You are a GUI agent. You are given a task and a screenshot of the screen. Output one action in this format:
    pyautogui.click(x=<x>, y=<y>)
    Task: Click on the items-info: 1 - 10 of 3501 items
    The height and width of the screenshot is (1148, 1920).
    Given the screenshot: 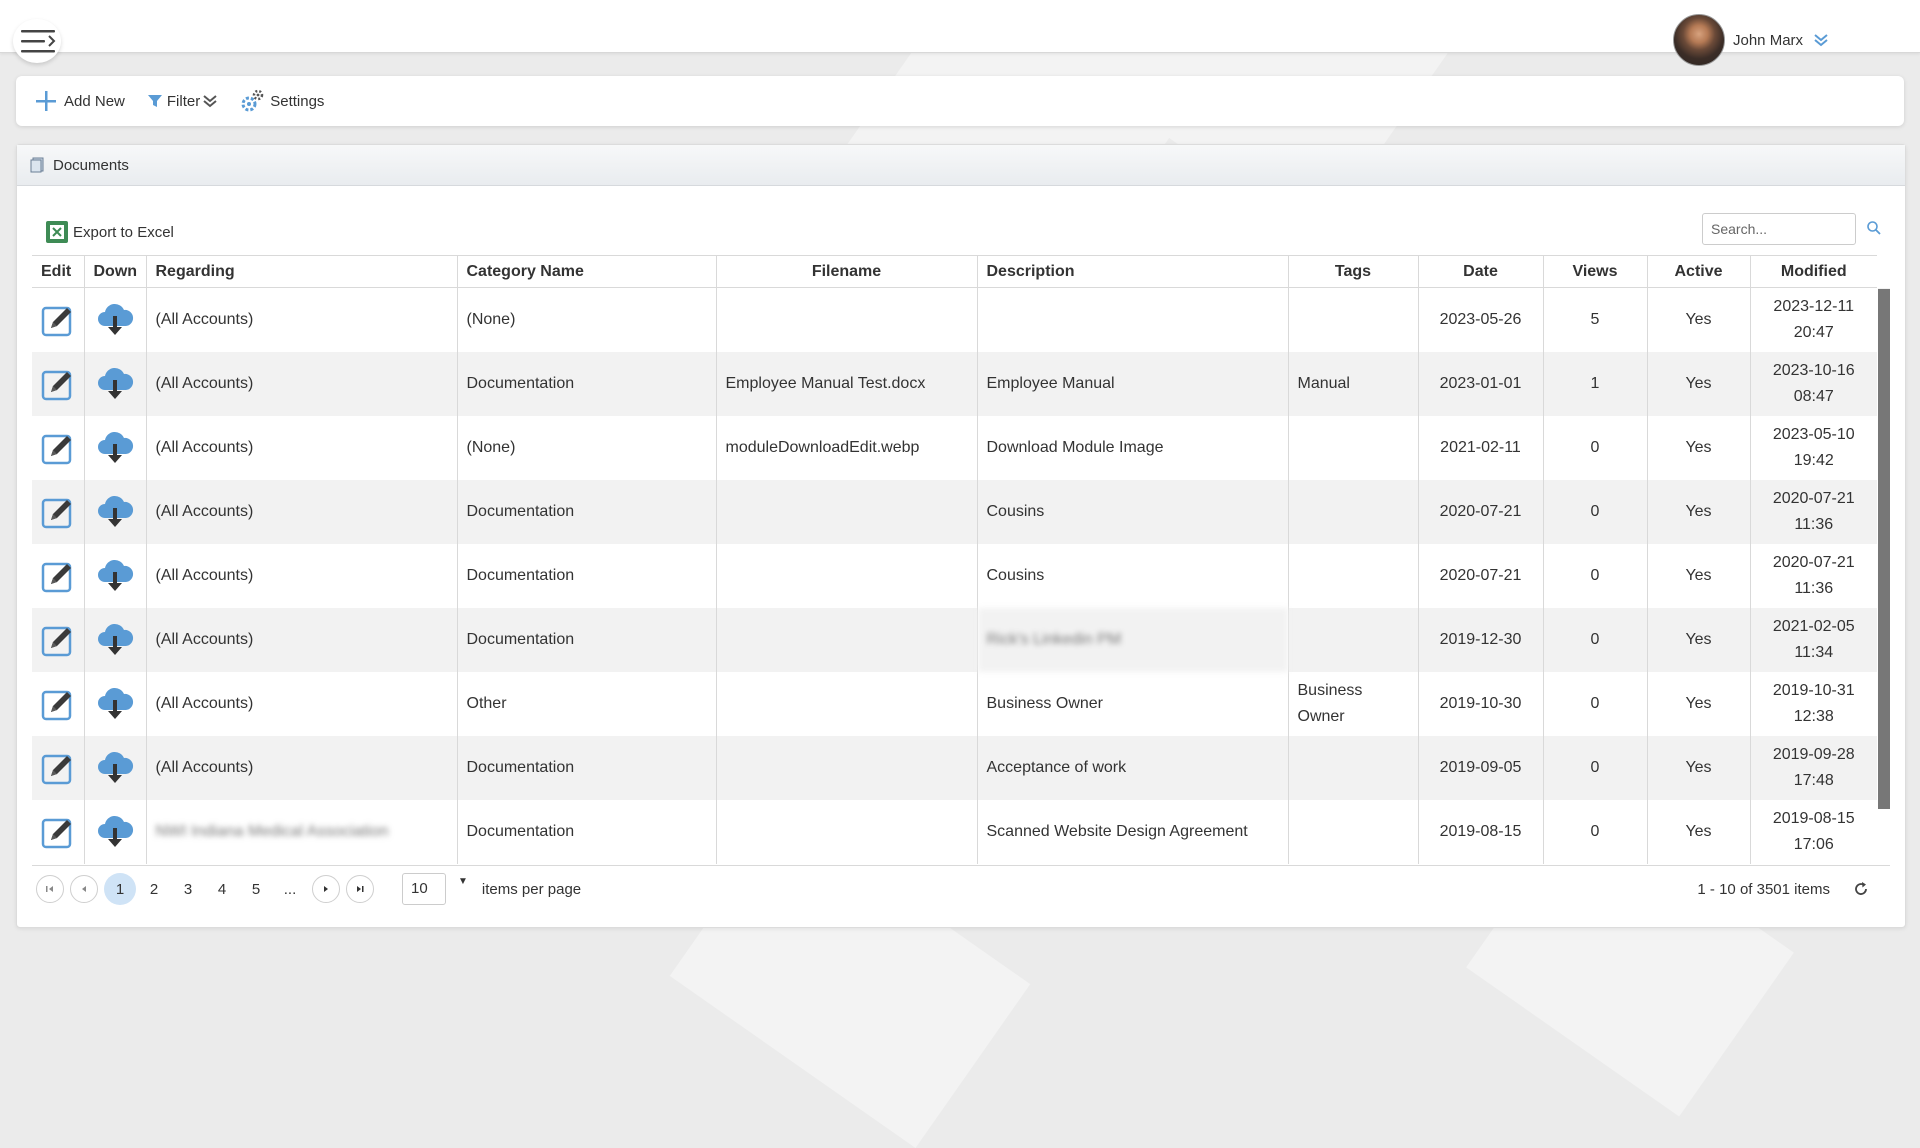 What is the action you would take?
    pyautogui.click(x=1763, y=889)
    